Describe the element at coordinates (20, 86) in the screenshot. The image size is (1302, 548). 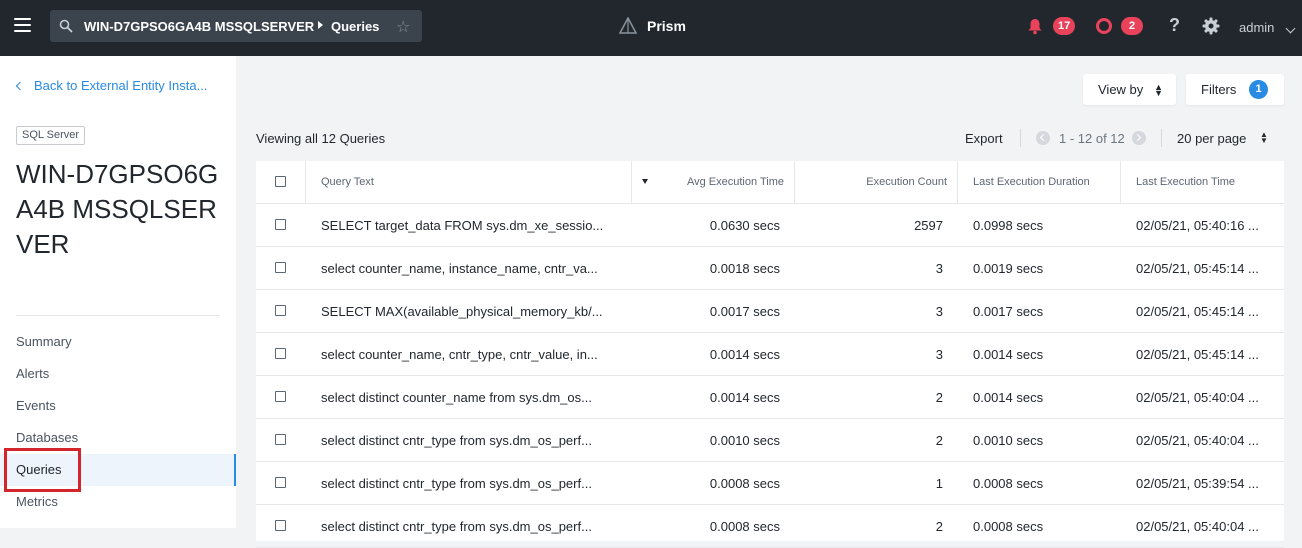
I see `chevron-left-icon` at that location.